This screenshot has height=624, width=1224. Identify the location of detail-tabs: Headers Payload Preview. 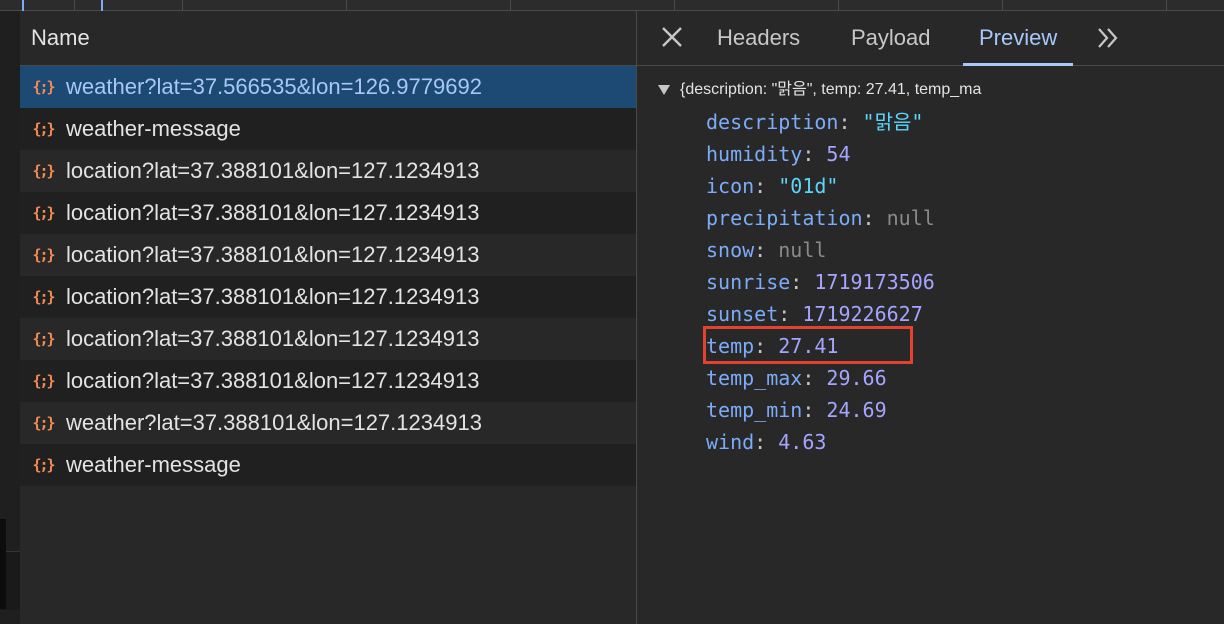
(930, 38).